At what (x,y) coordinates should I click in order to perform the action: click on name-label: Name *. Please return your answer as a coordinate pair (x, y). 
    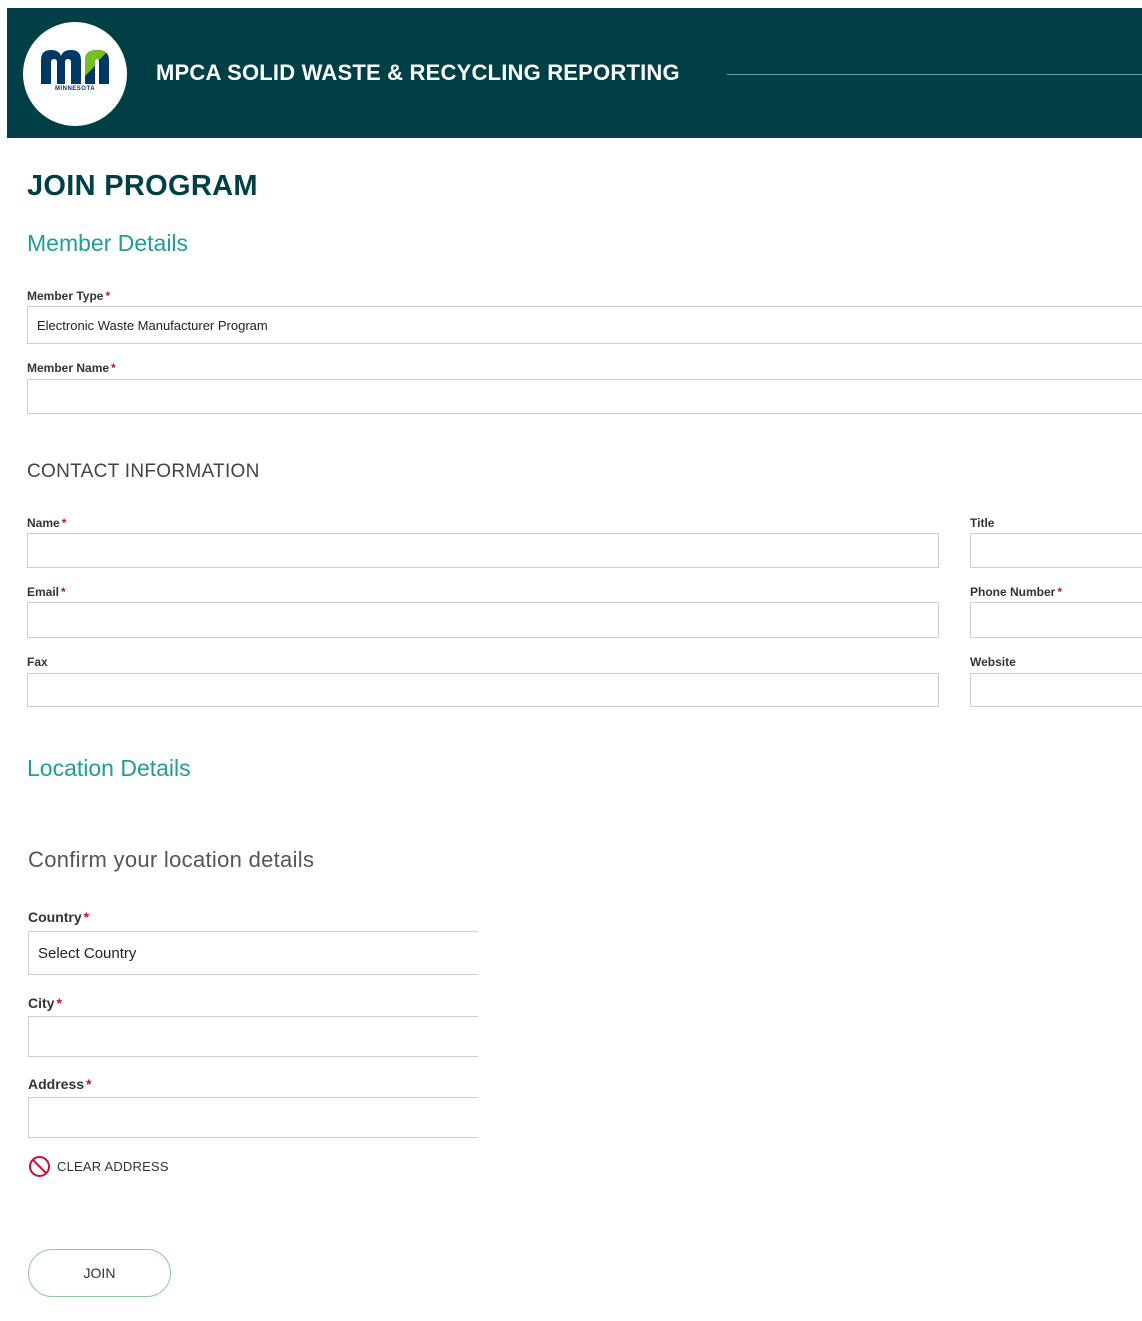
    Looking at the image, I should click on (46, 523).